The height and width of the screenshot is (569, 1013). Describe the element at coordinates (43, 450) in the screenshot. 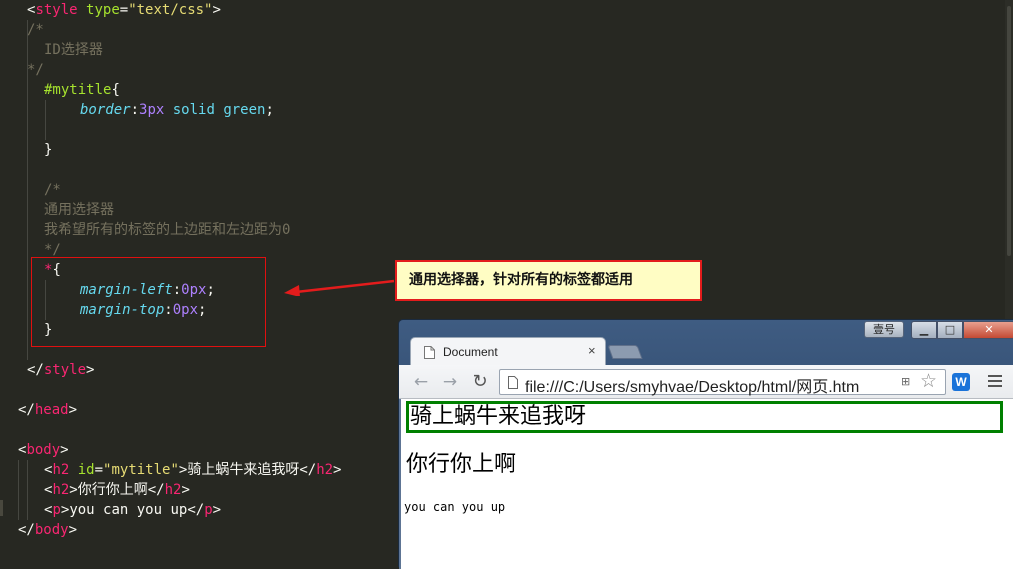

I see `code-line: <body>` at that location.